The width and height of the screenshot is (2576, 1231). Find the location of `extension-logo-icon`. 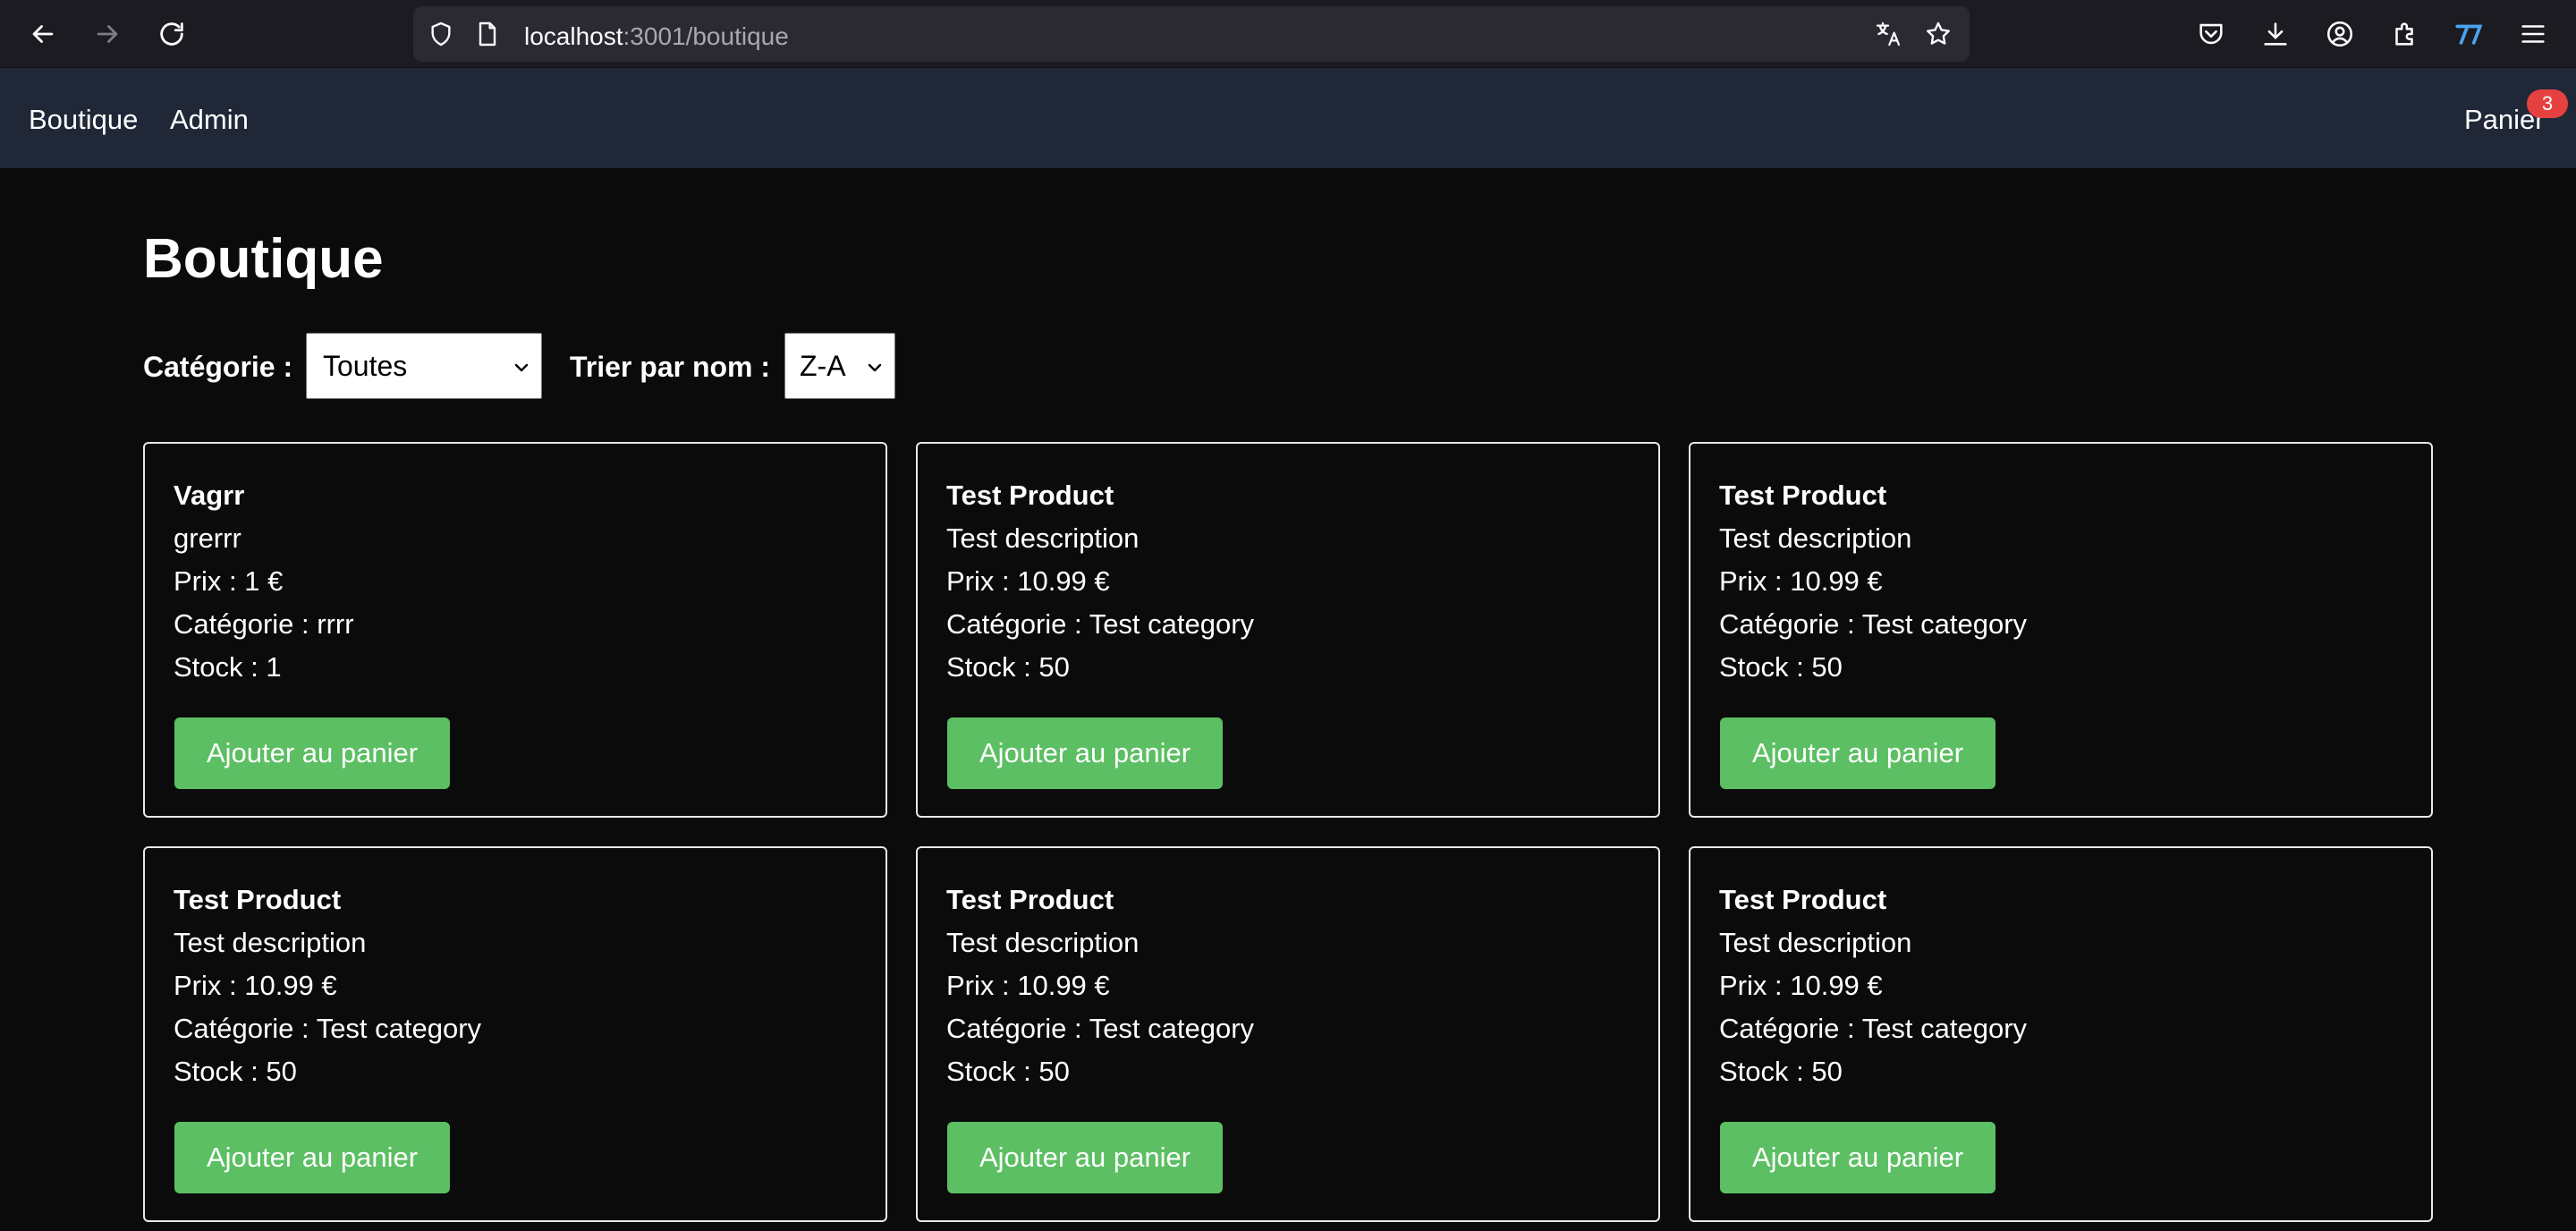

extension-logo-icon is located at coordinates (2469, 34).